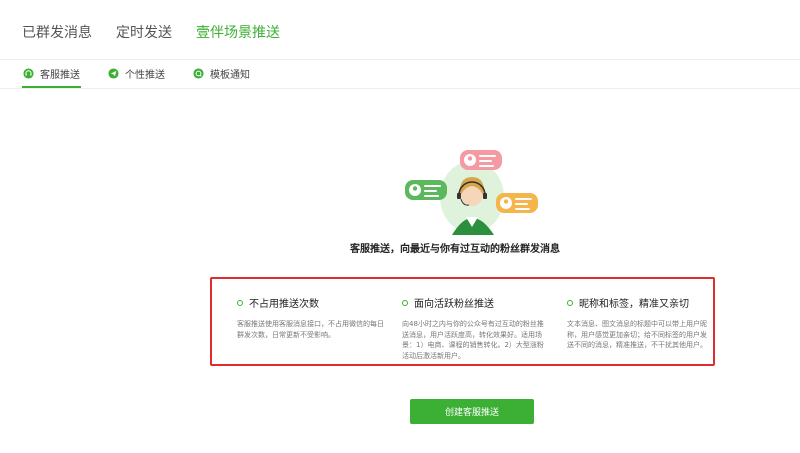  Describe the element at coordinates (60, 75) in the screenshot. I see `sub-tab-label: 客服推送` at that location.